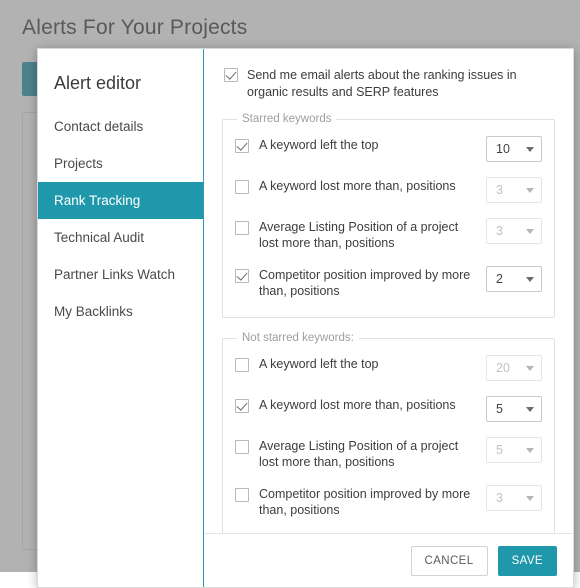  What do you see at coordinates (449, 561) in the screenshot?
I see `cancel-button: CANCEL` at bounding box center [449, 561].